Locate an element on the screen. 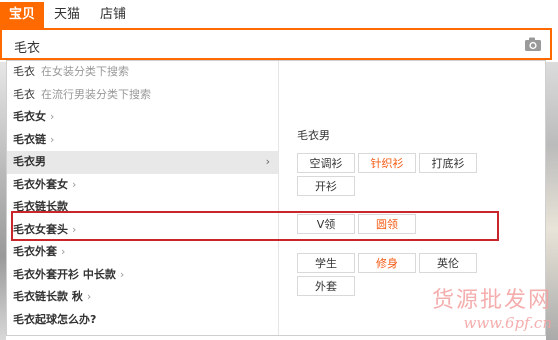  attr-button-dadi: 打底衫 is located at coordinates (448, 163).